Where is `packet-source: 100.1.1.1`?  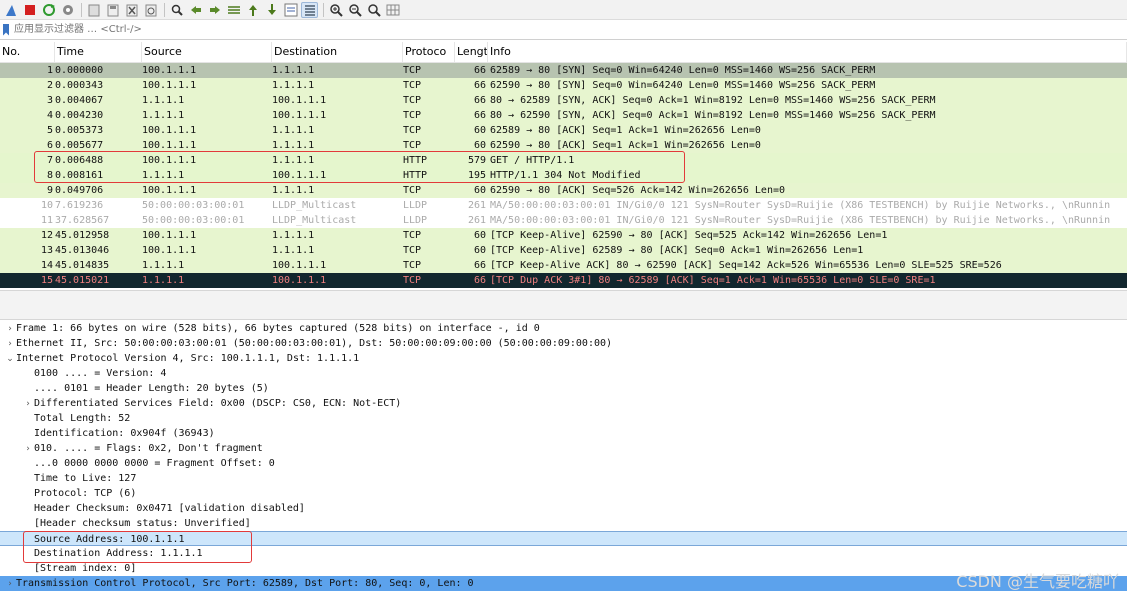
packet-source: 100.1.1.1 is located at coordinates (169, 130).